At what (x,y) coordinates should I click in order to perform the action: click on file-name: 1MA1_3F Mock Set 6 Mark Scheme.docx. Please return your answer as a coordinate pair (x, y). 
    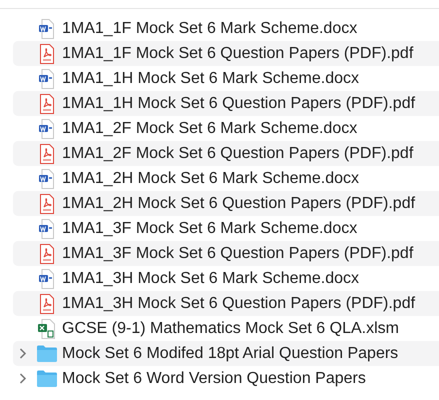
    Looking at the image, I should click on (210, 229).